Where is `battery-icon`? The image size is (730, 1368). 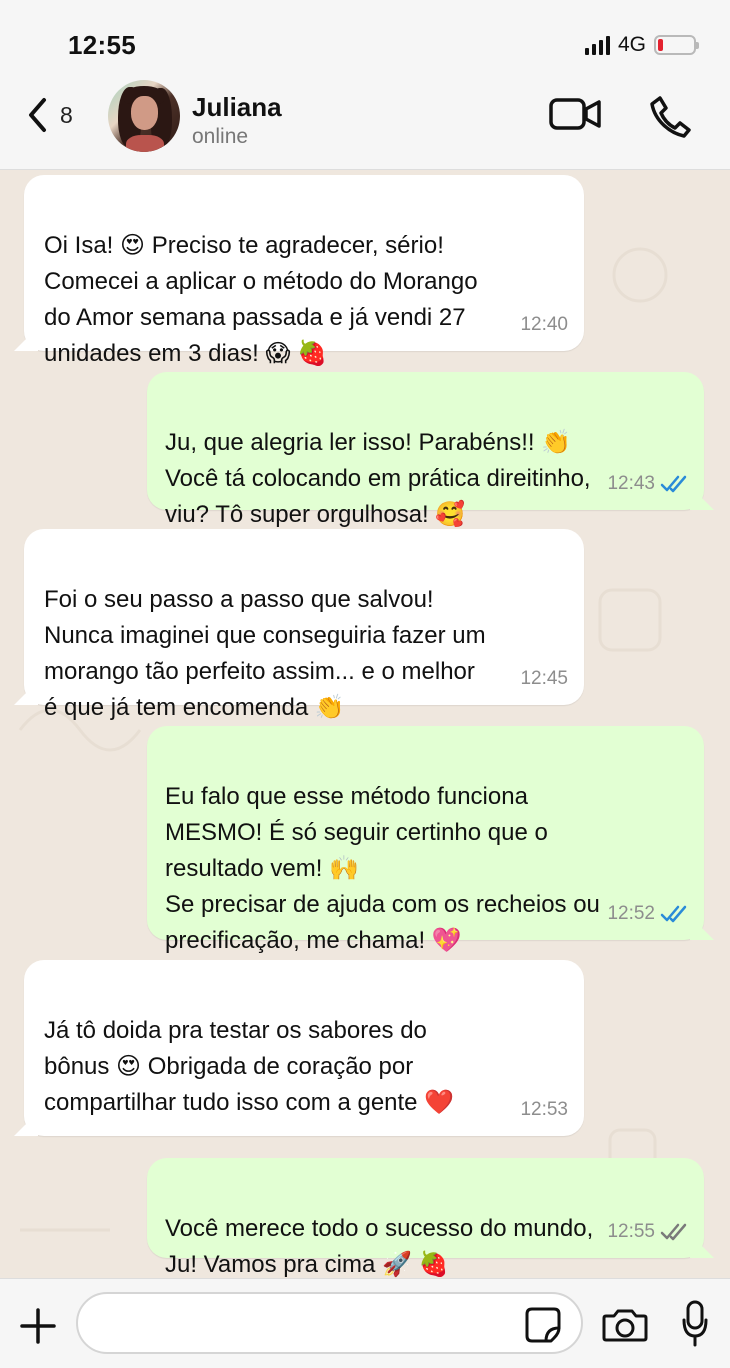 battery-icon is located at coordinates (676, 45).